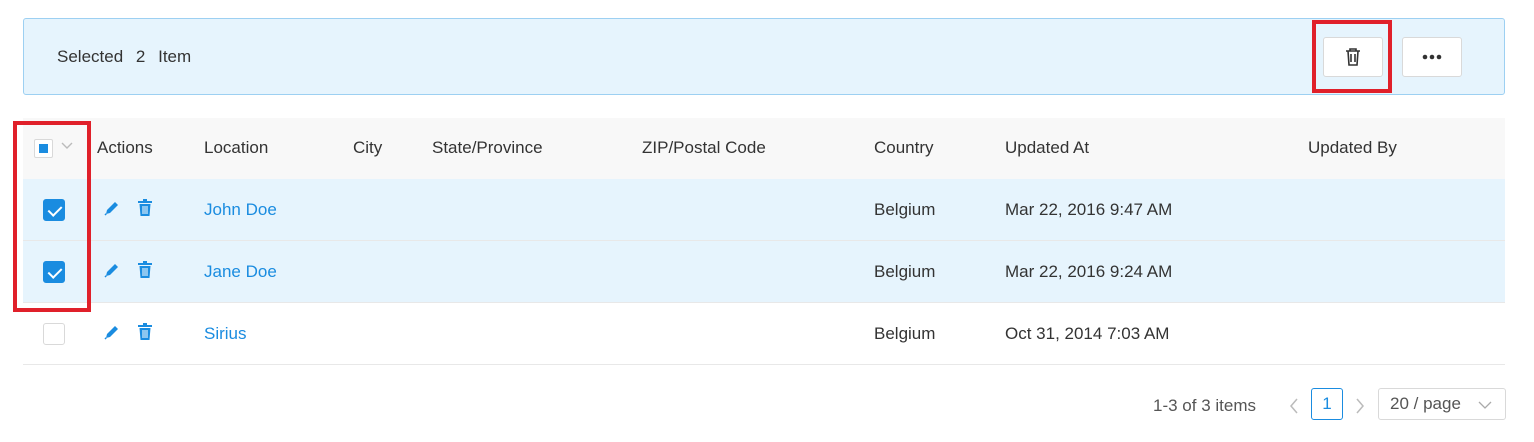 The image size is (1534, 442). I want to click on location-link: Sirius, so click(225, 334).